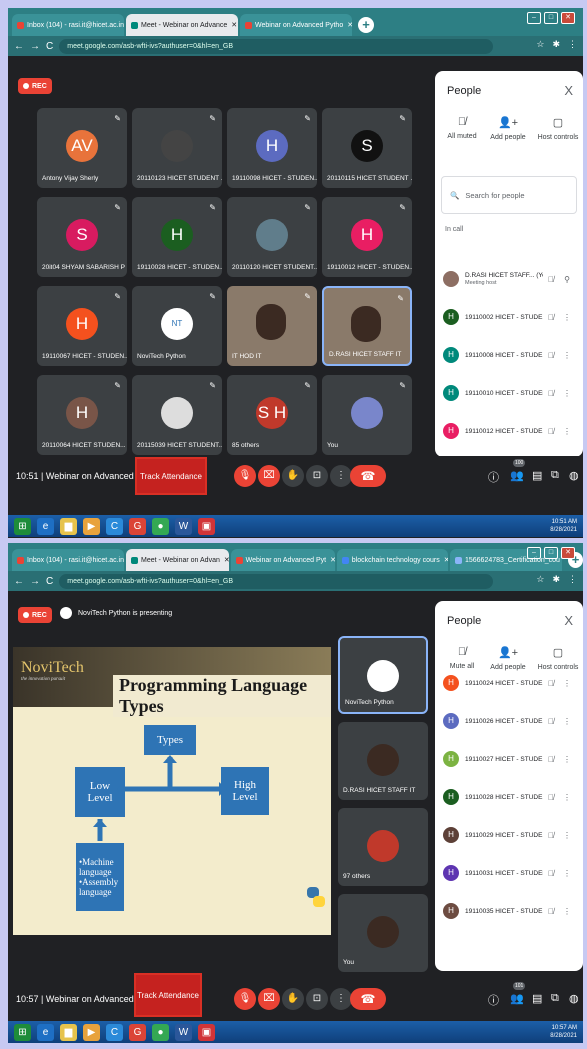 This screenshot has width=587, height=1049. Describe the element at coordinates (272, 326) in the screenshot. I see `participant-tile: IT HOD IT ✎` at that location.